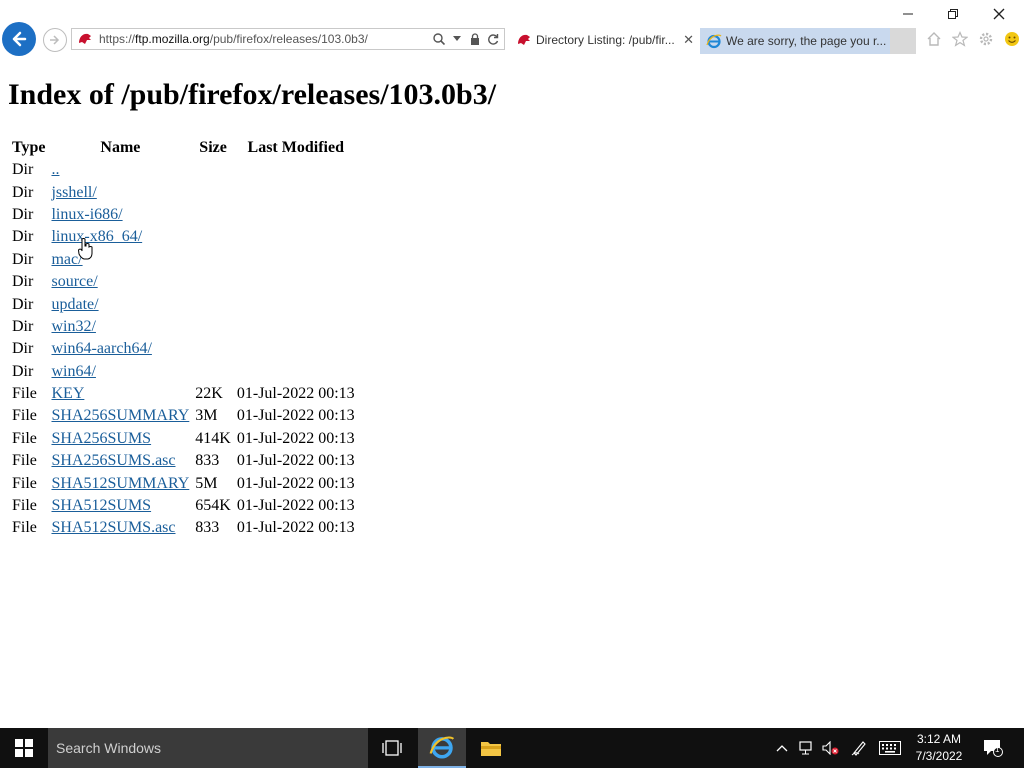 The width and height of the screenshot is (1024, 768). I want to click on search-icon, so click(439, 39).